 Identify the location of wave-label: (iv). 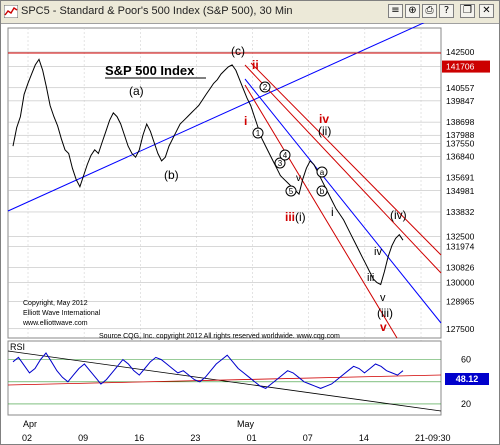
(398, 215).